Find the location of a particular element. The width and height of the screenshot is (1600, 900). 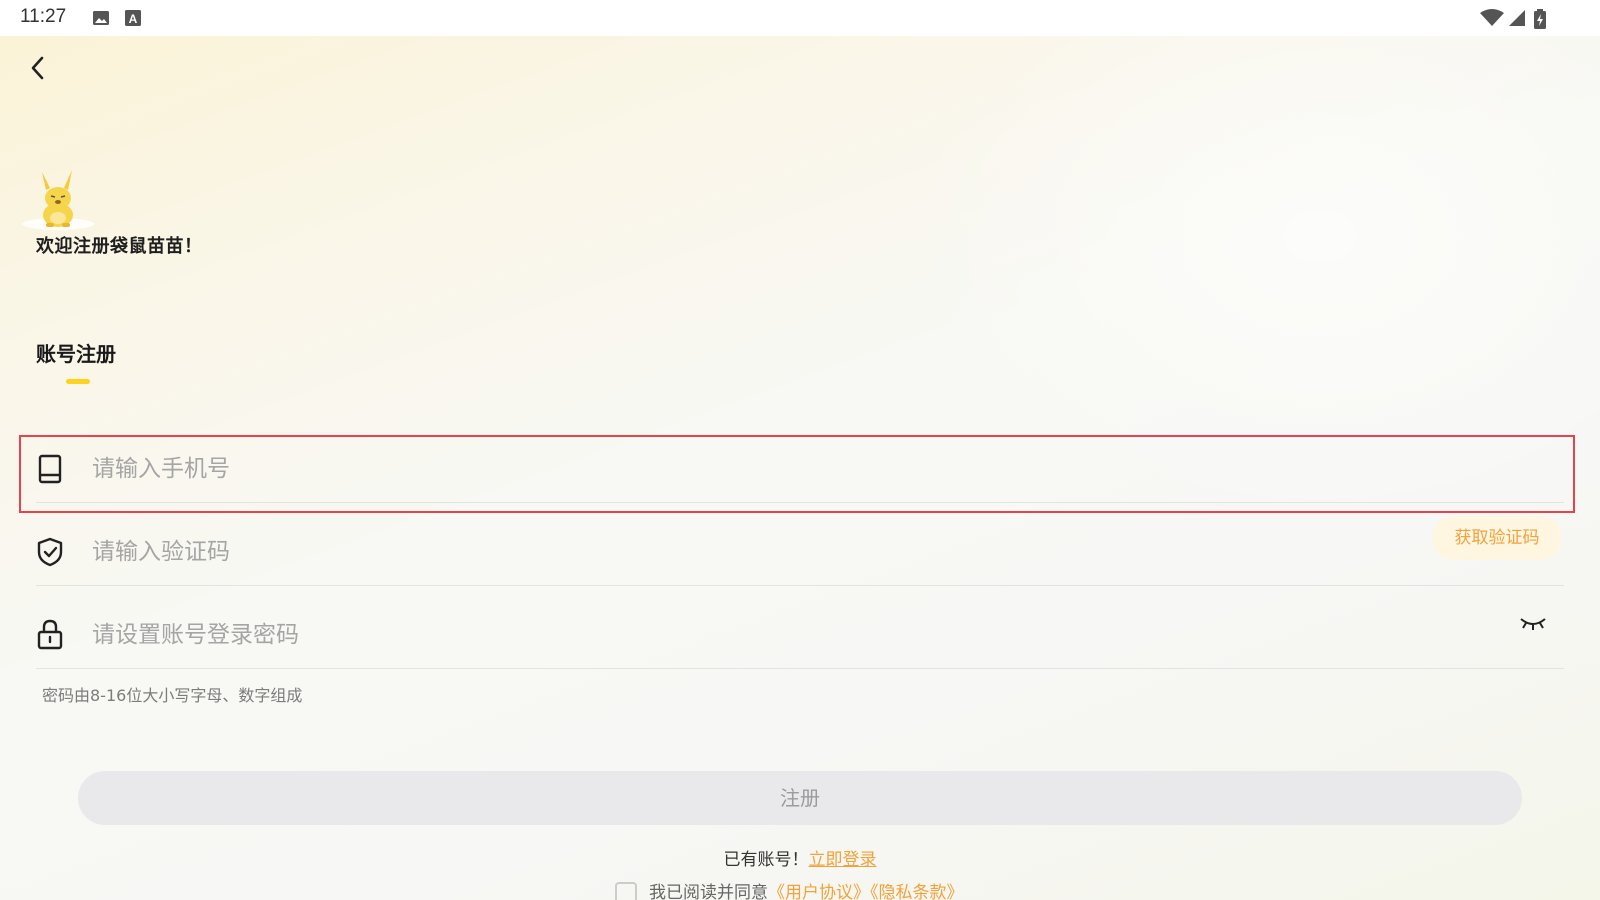

phone-input is located at coordinates (692, 469).